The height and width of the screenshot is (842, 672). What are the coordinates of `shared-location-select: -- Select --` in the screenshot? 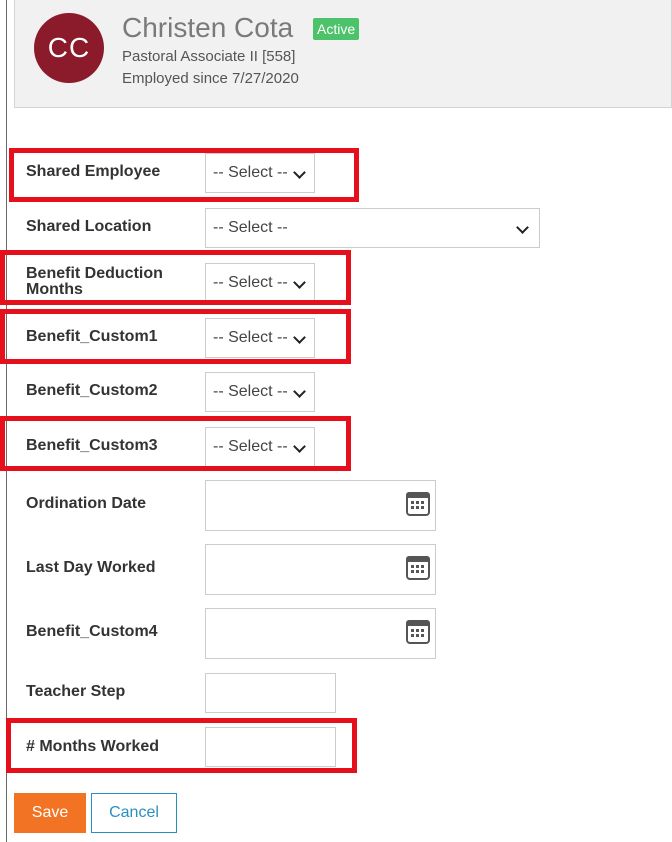 It's located at (372, 228).